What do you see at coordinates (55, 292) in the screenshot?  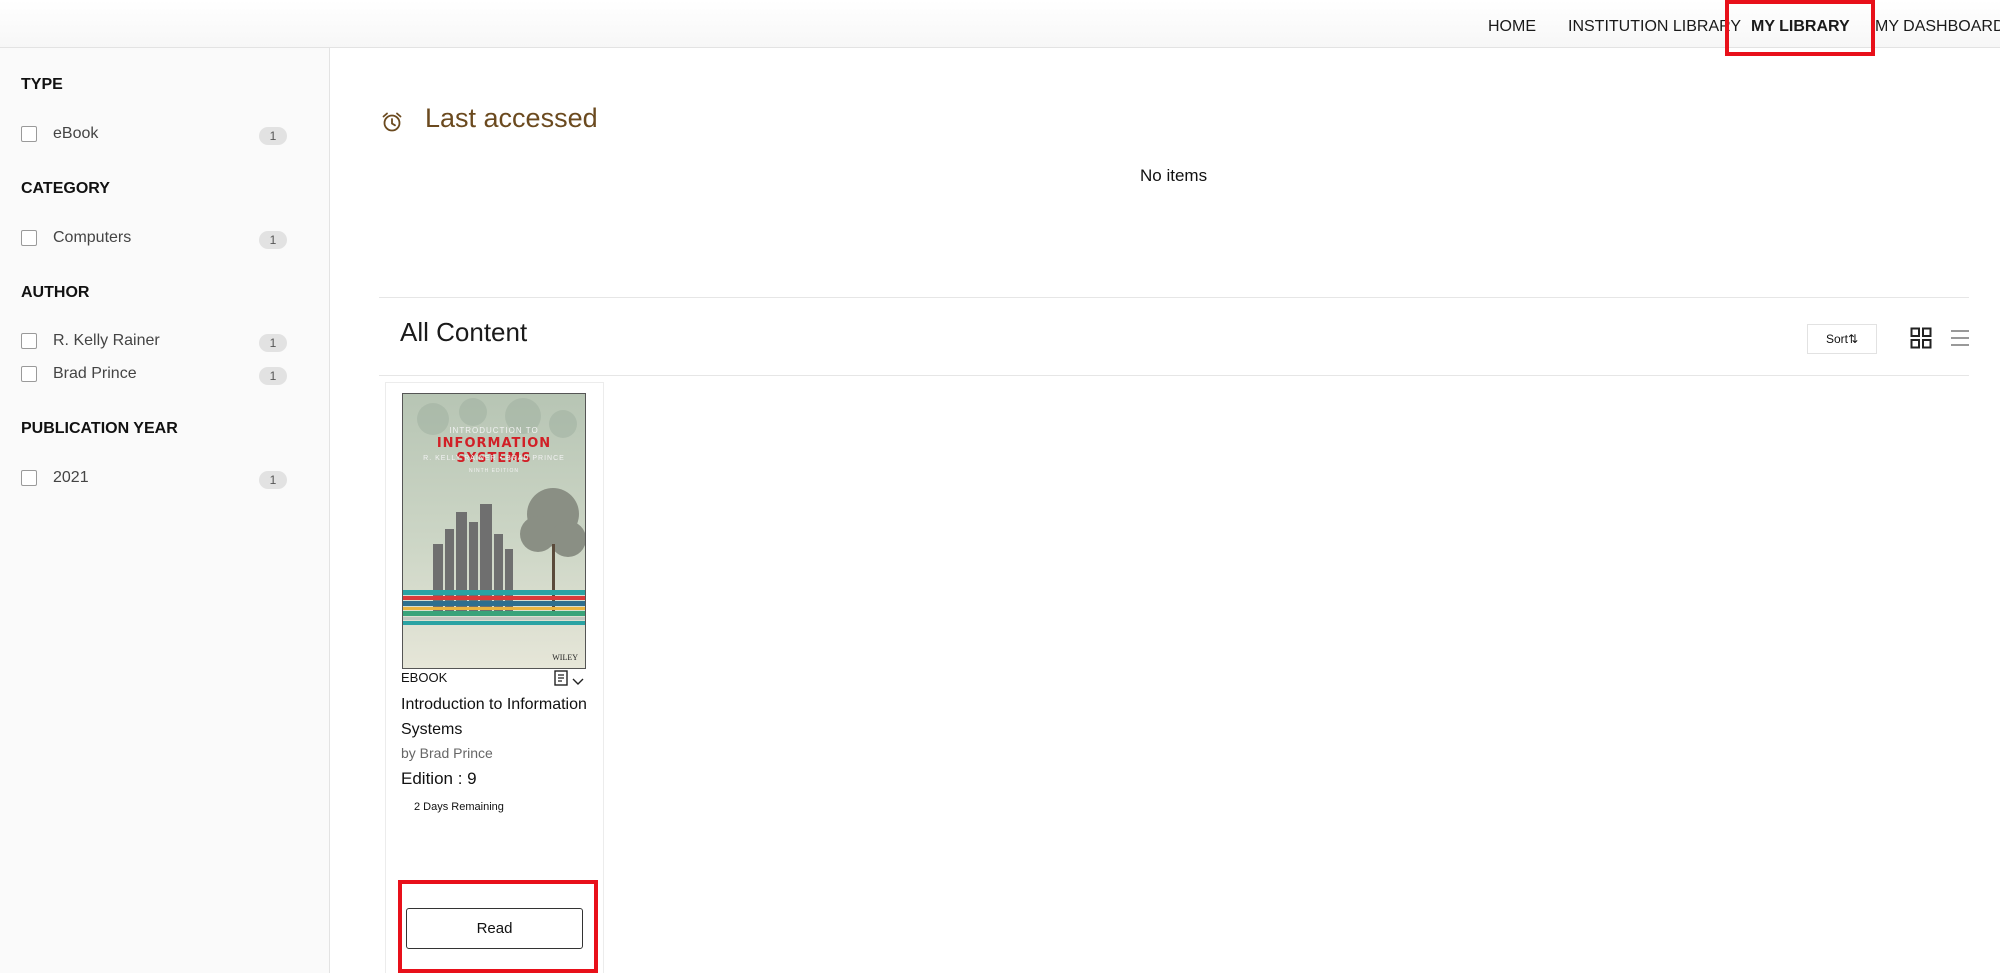 I see `filter-heading-author: AUTHOR` at bounding box center [55, 292].